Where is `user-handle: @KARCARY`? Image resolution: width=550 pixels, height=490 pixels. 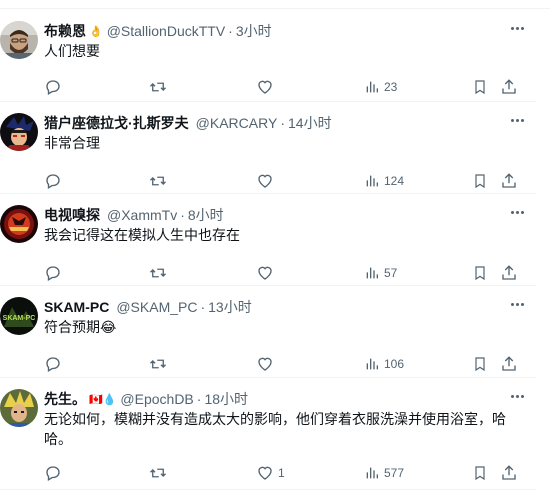 user-handle: @KARCARY is located at coordinates (237, 123).